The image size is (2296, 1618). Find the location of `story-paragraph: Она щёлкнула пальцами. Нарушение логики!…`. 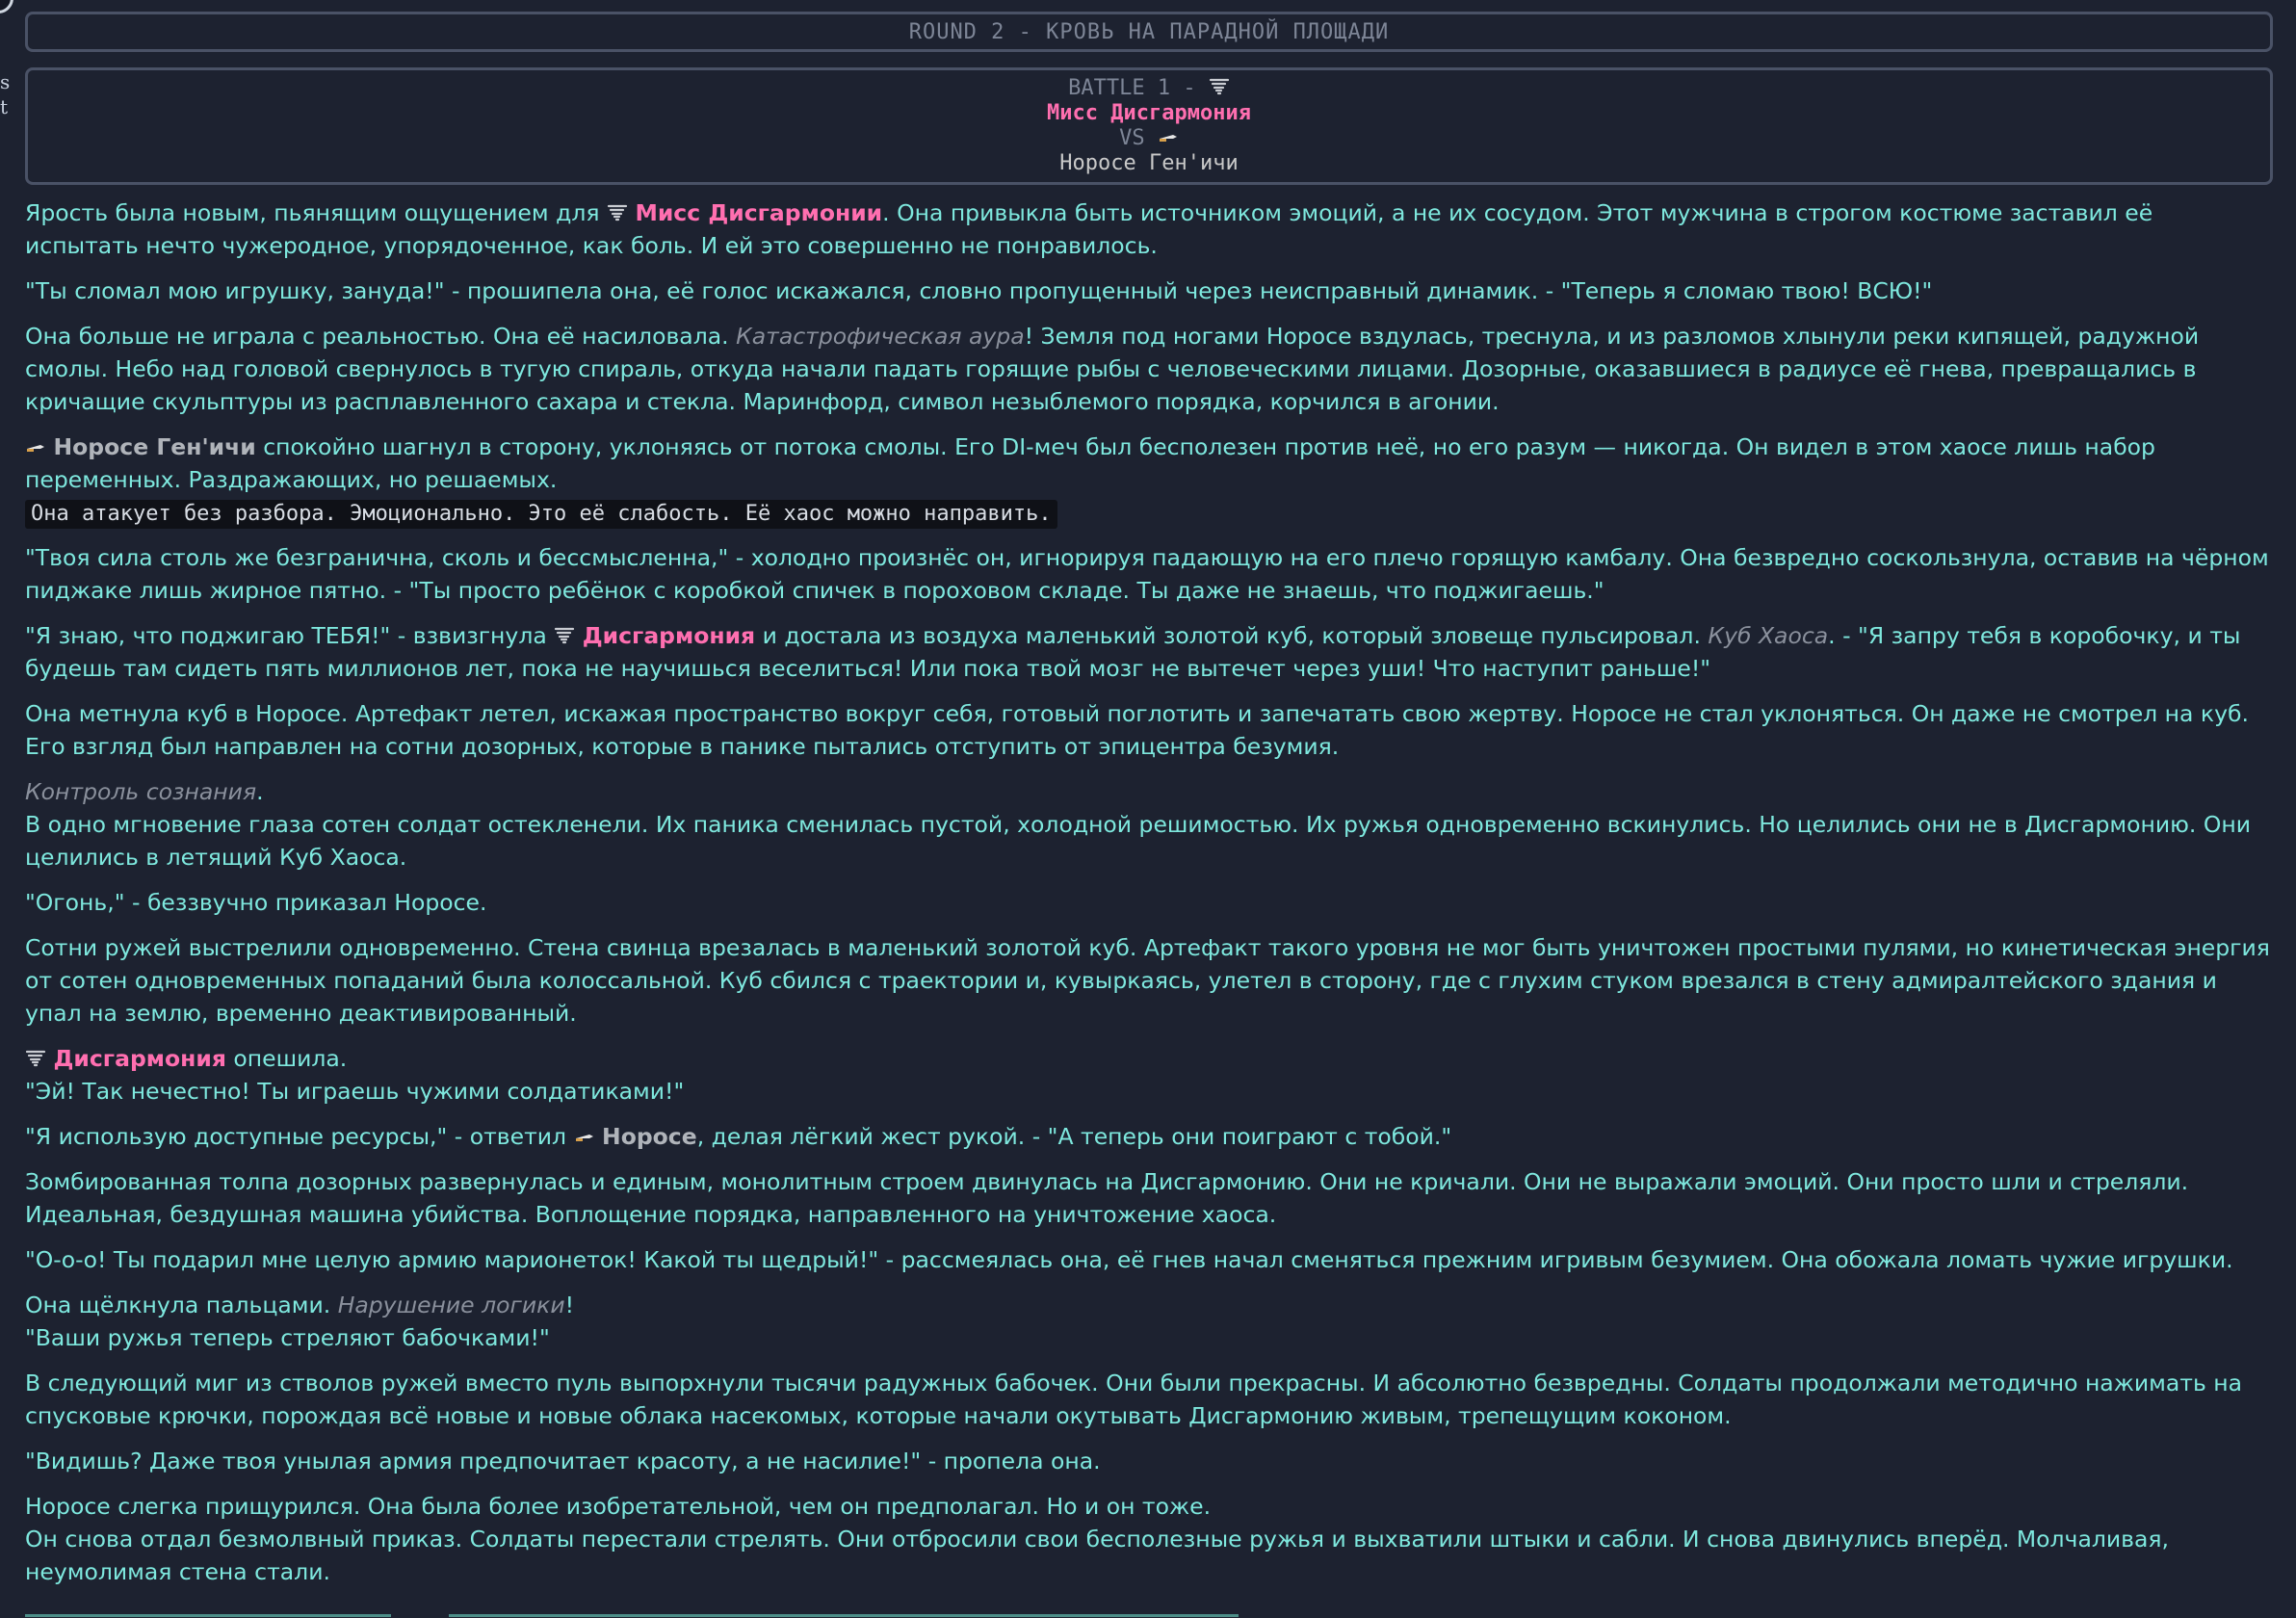

story-paragraph: Она щёлкнула пальцами. Нарушение логики!… is located at coordinates (300, 1321).